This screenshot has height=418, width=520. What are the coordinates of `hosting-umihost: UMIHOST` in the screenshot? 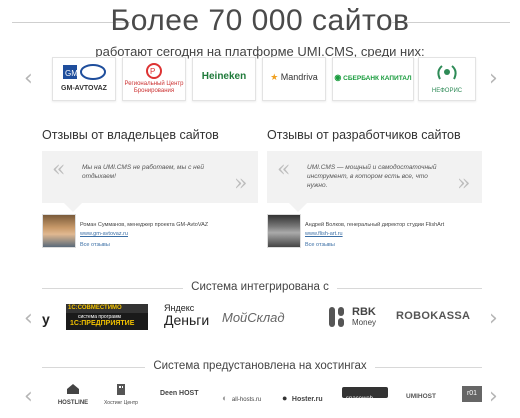 It's located at (426, 394).